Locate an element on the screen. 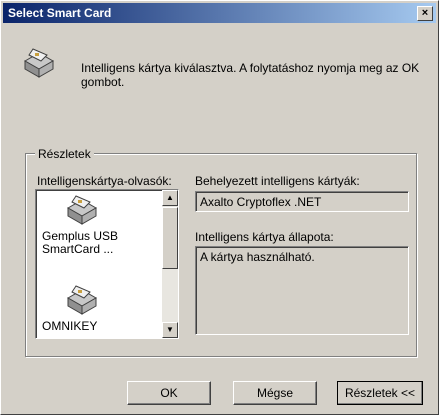  inserted-cards-label: Behelyezett intelligens kártyák: is located at coordinates (277, 181).